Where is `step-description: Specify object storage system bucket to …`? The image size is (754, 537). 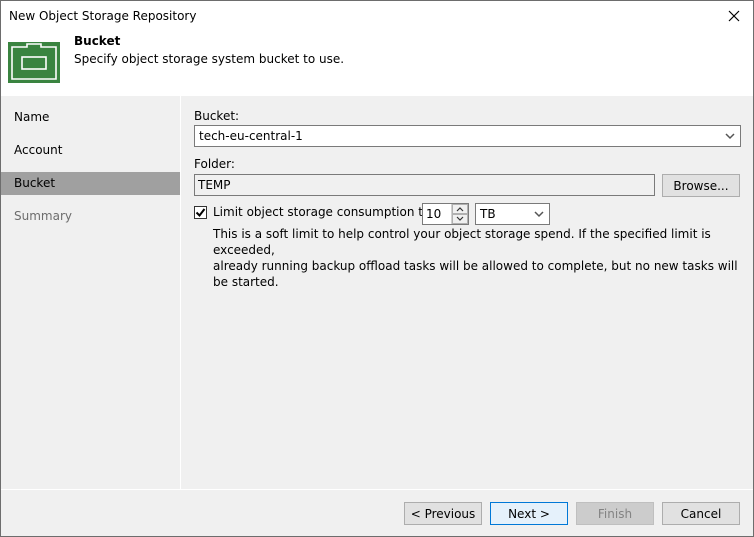 step-description: Specify object storage system bucket to … is located at coordinates (209, 59).